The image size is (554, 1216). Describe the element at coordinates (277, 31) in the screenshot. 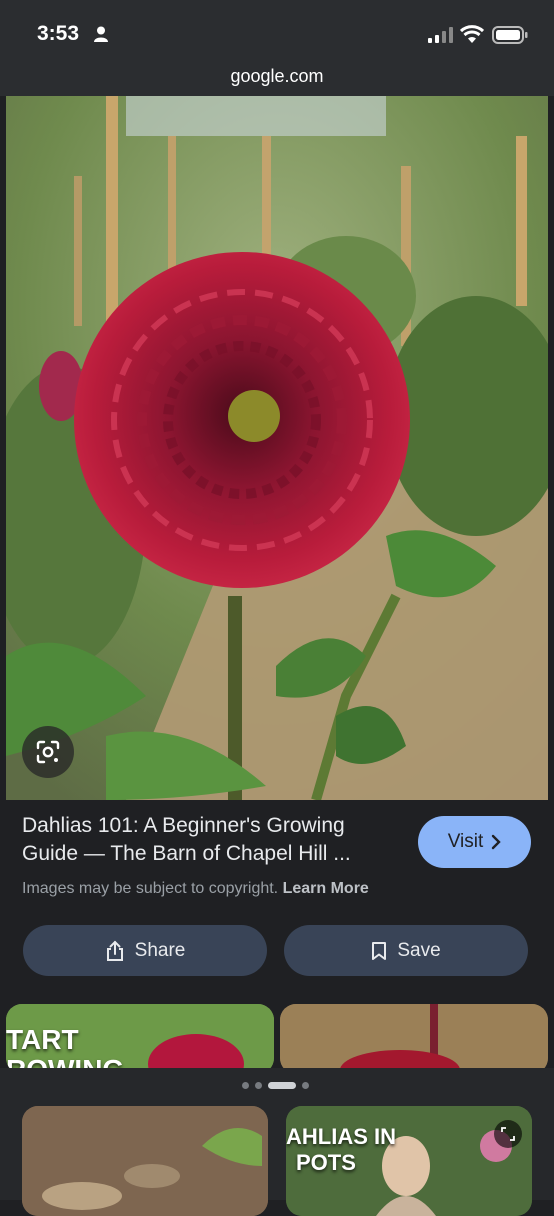

I see `status-bar: 3:53` at that location.